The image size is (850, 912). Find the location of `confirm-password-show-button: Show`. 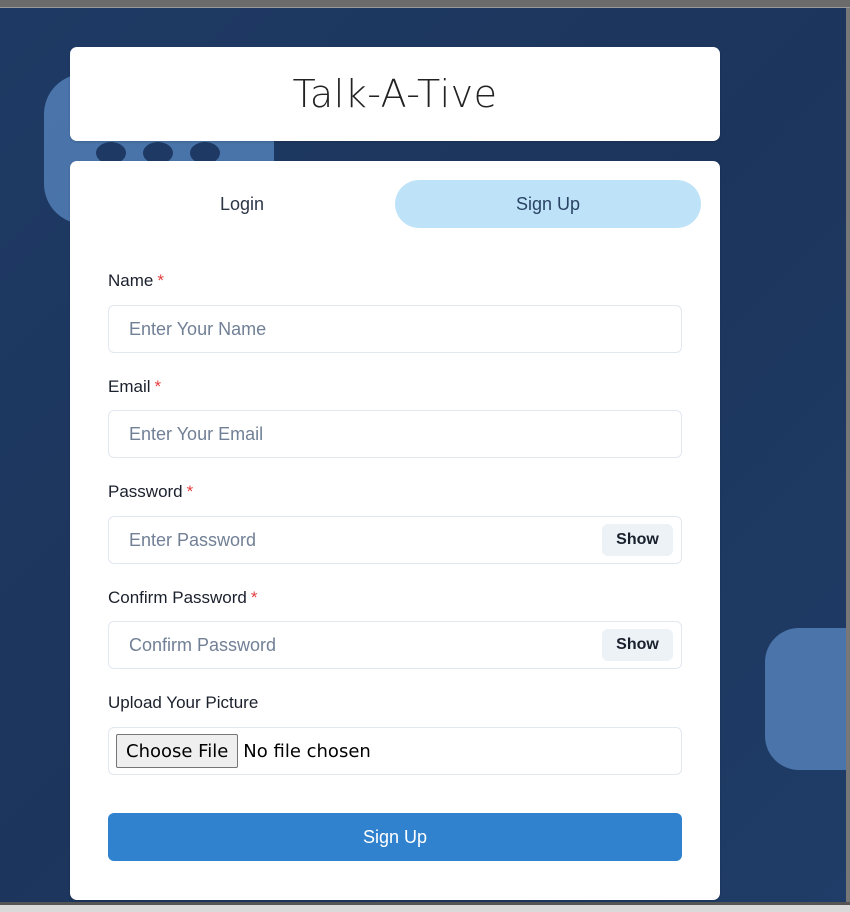

confirm-password-show-button: Show is located at coordinates (637, 645).